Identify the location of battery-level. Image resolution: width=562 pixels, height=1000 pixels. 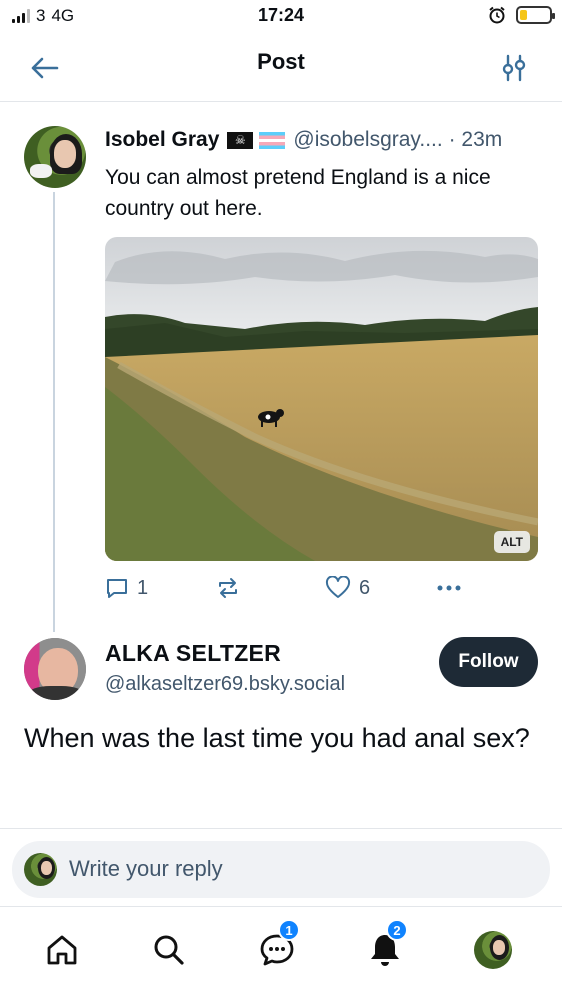
(523, 15).